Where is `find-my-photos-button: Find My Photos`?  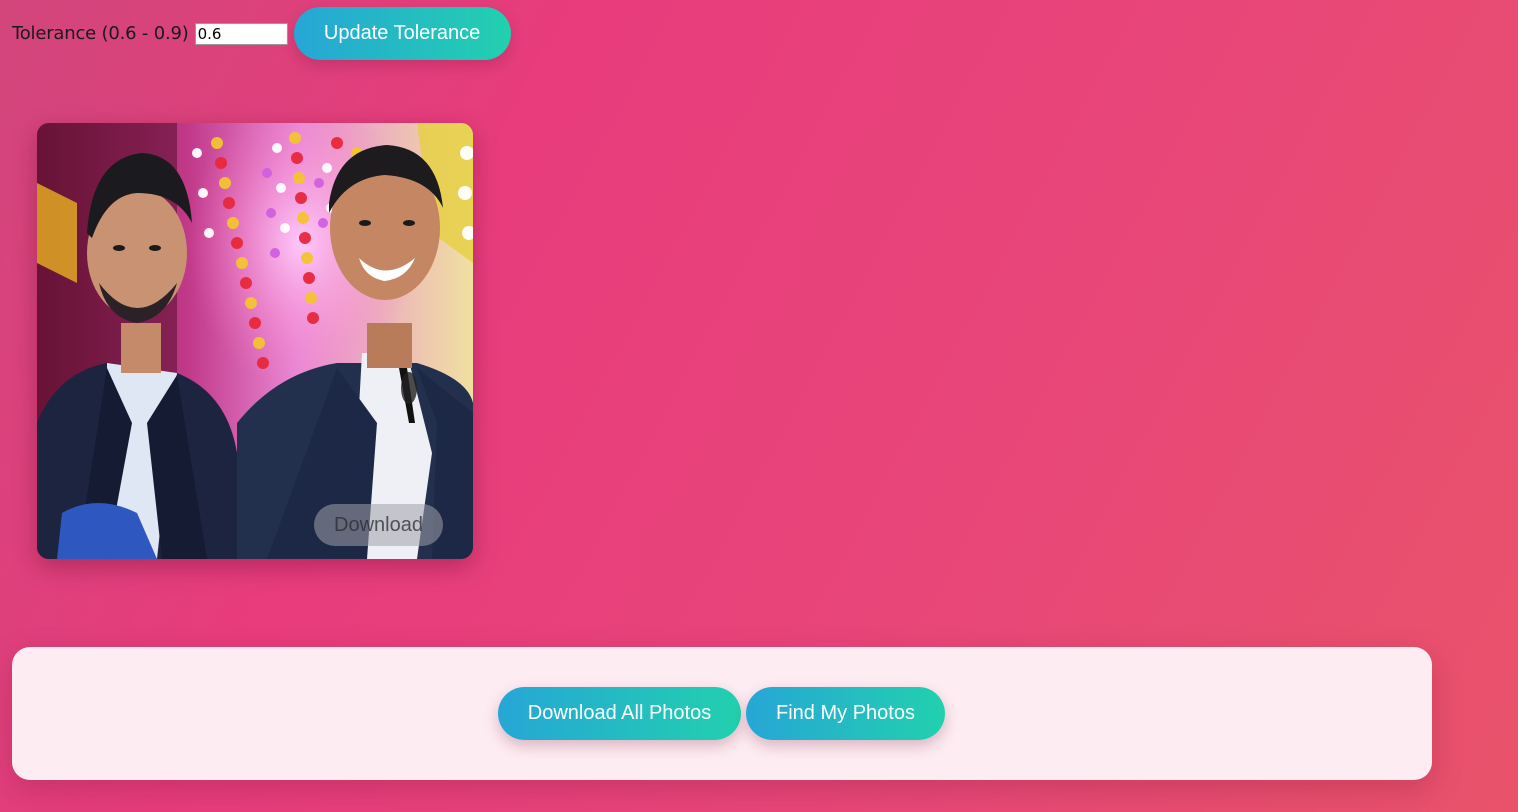 find-my-photos-button: Find My Photos is located at coordinates (845, 713).